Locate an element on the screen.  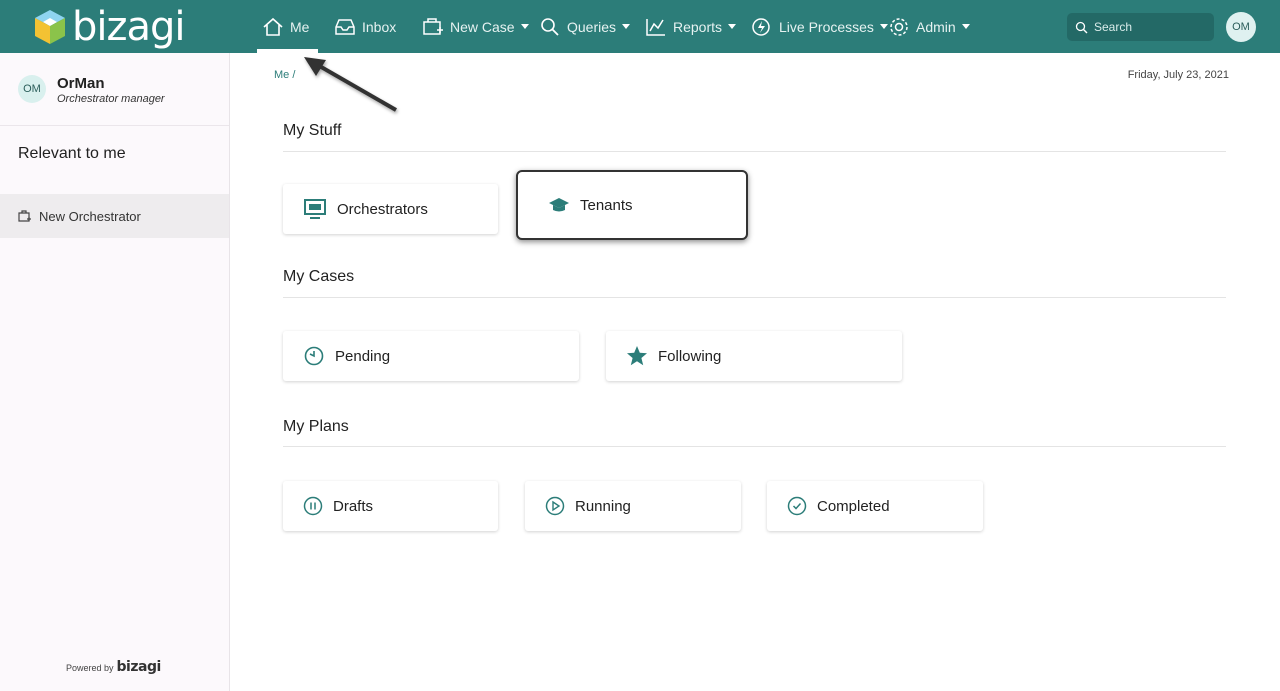
chart-icon is located at coordinates (655, 27).